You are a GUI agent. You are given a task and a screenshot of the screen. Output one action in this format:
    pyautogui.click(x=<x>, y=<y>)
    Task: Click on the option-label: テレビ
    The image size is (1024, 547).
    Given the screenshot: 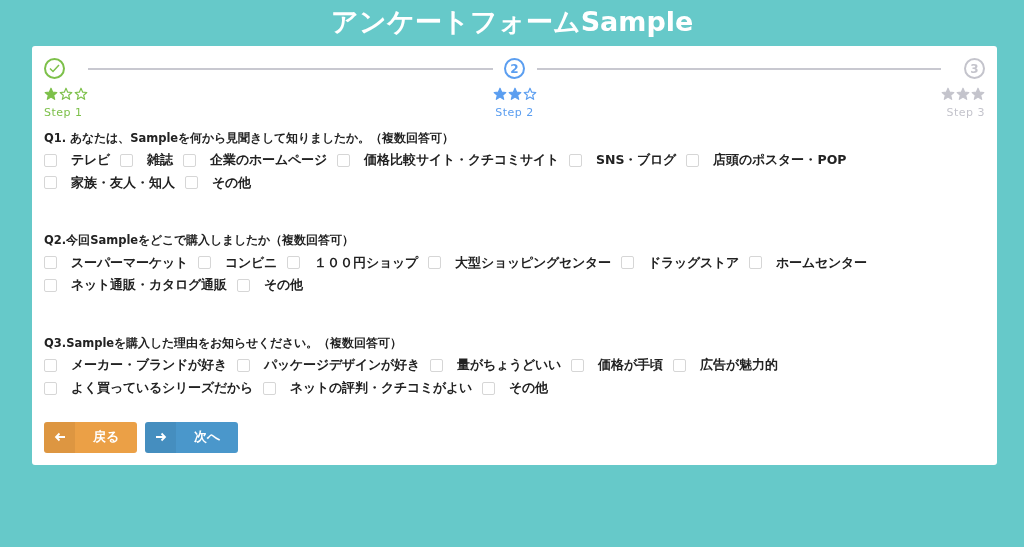 What is the action you would take?
    pyautogui.click(x=90, y=159)
    